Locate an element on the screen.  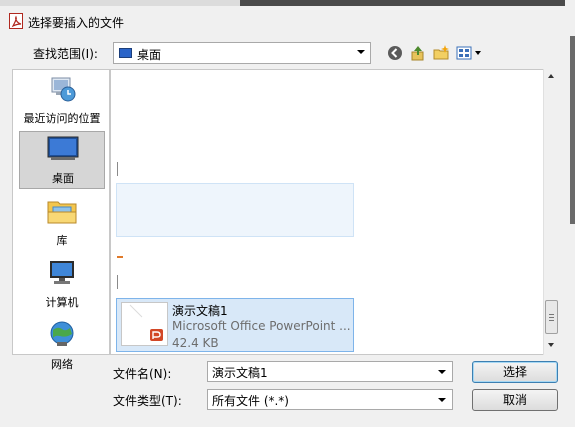
sidebar-item-network: 网络 is located at coordinates (62, 347).